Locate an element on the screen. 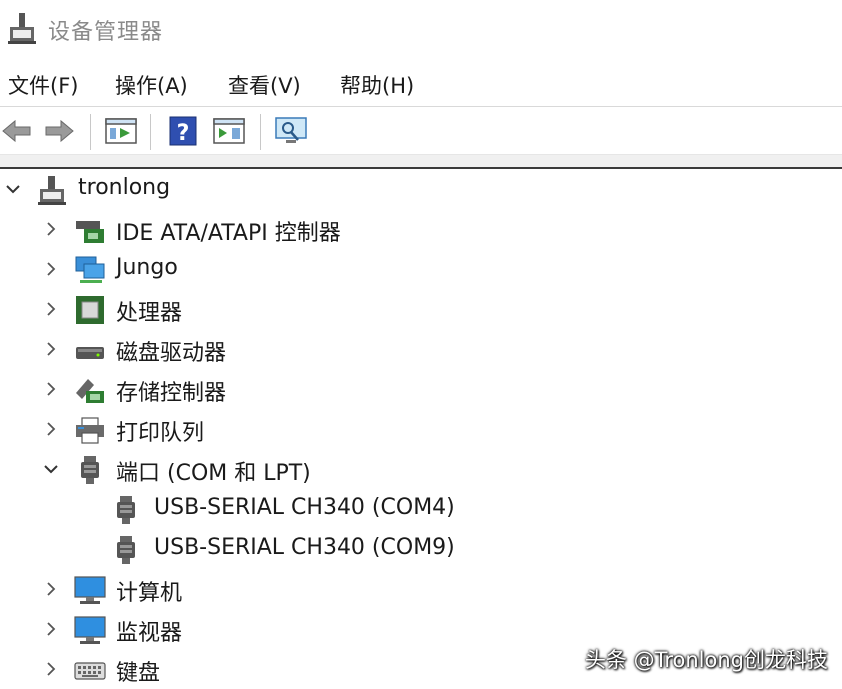 Image resolution: width=842 pixels, height=689 pixels. tree-item-label: 磁盘驱动器 is located at coordinates (171, 353).